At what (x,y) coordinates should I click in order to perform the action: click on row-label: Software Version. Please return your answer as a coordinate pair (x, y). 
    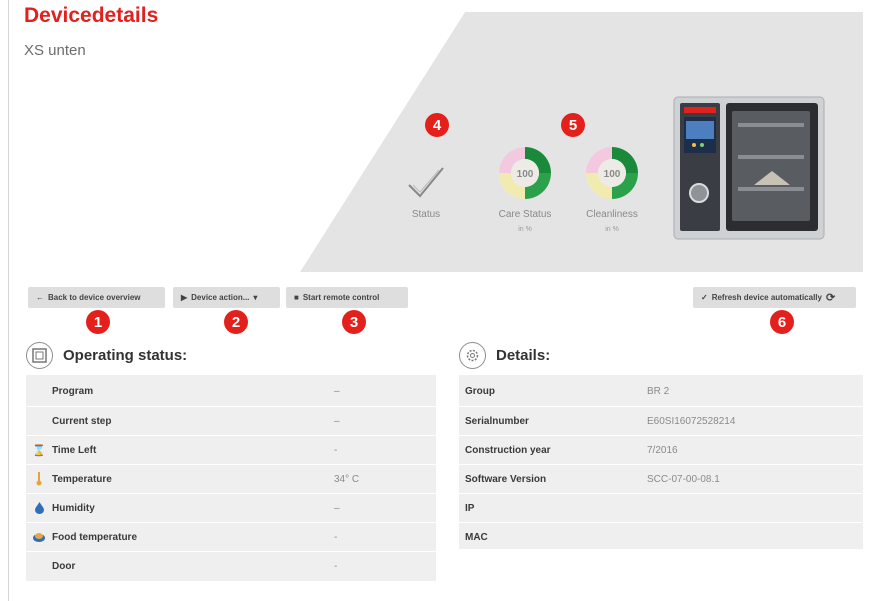
    Looking at the image, I should click on (506, 479).